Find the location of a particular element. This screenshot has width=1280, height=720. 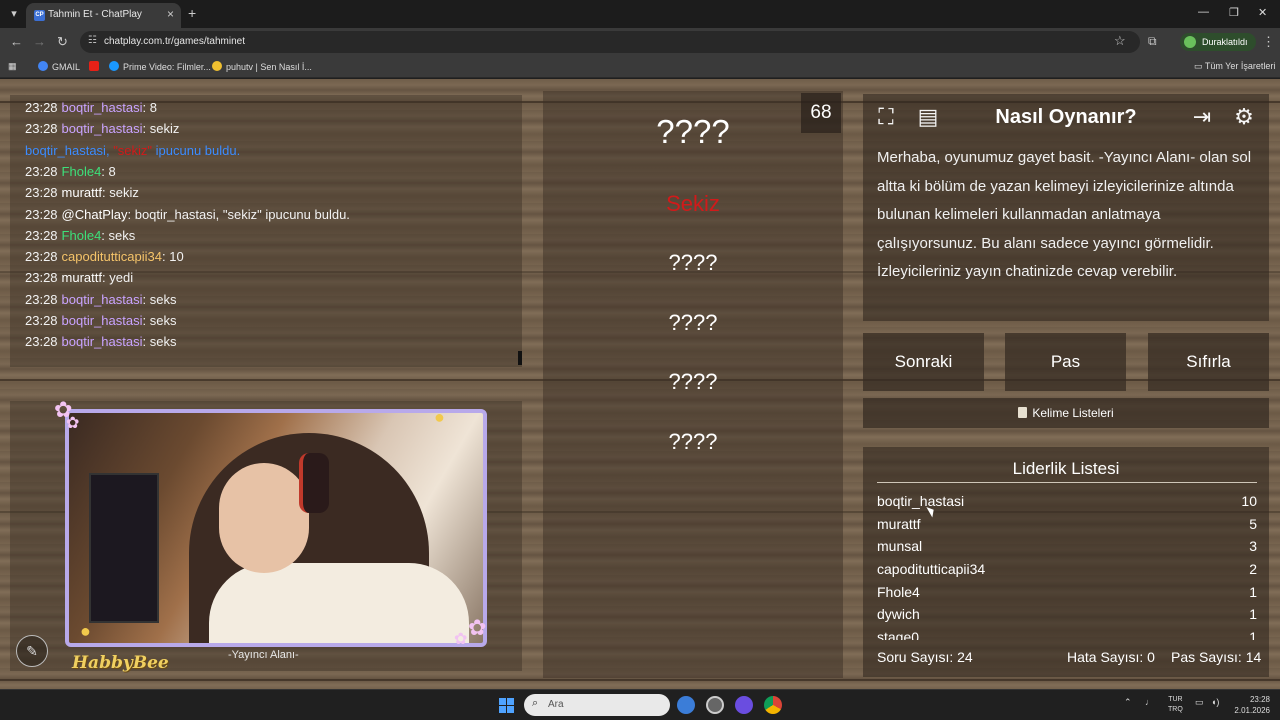

profile-avatar is located at coordinates (1190, 42).